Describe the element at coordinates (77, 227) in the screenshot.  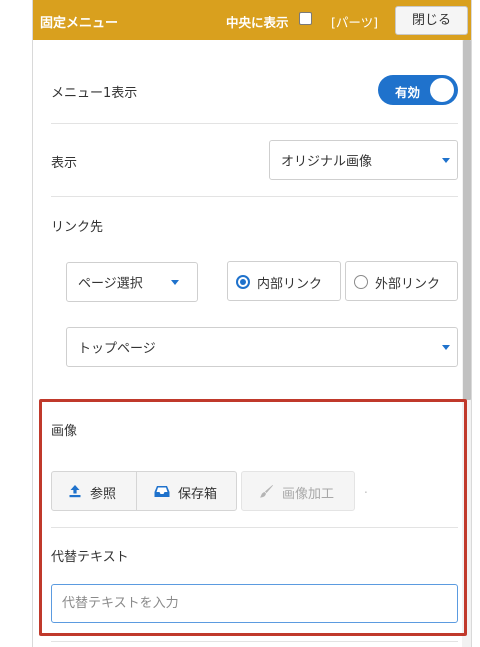
I see `link-label: リンク先` at that location.